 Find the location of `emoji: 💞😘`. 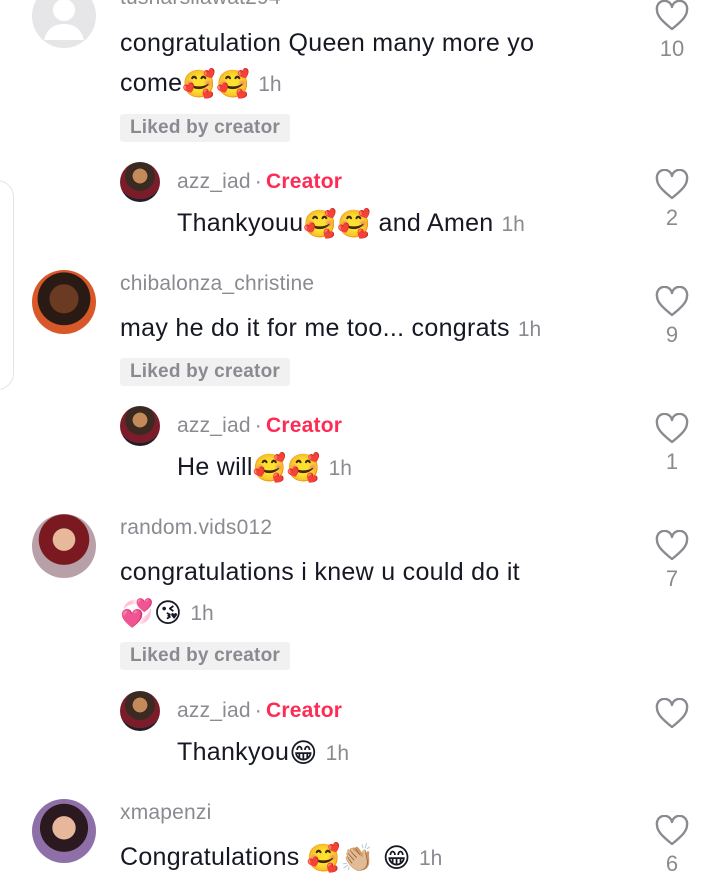

emoji: 💞😘 is located at coordinates (151, 613).